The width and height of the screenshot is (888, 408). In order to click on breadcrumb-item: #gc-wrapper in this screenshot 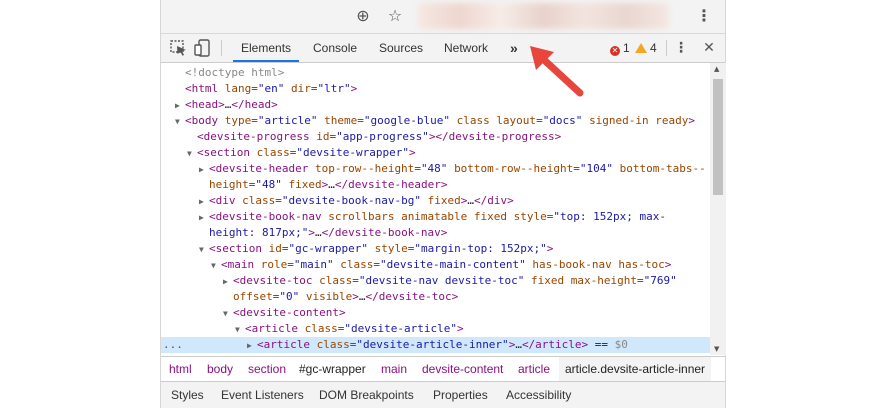, I will do `click(332, 369)`.